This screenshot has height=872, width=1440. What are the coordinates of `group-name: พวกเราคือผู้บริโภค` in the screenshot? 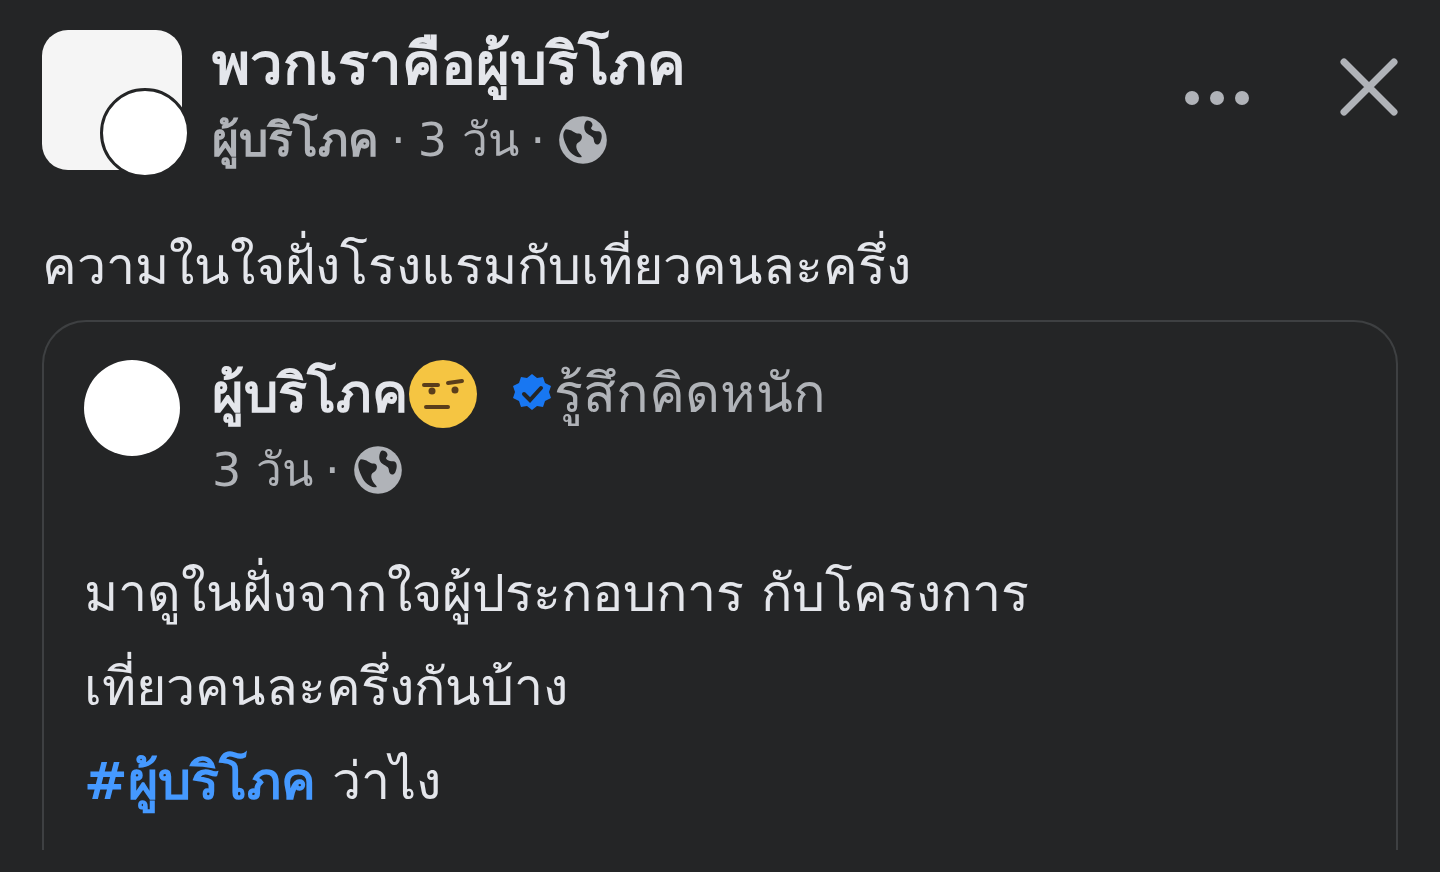 It's located at (683, 64).